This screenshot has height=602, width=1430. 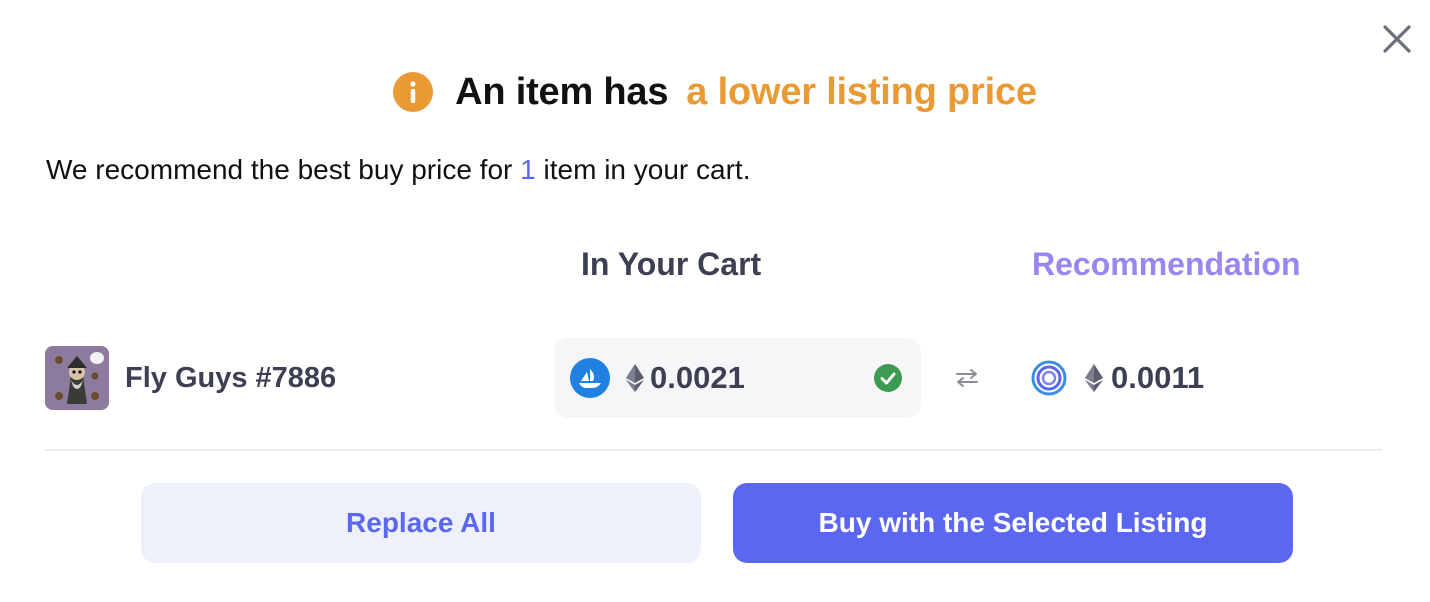 I want to click on nft-thumbnail, so click(x=77, y=378).